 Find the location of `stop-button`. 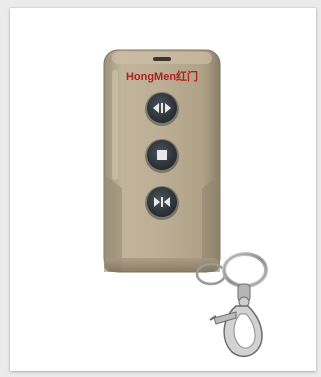

stop-button is located at coordinates (162, 156).